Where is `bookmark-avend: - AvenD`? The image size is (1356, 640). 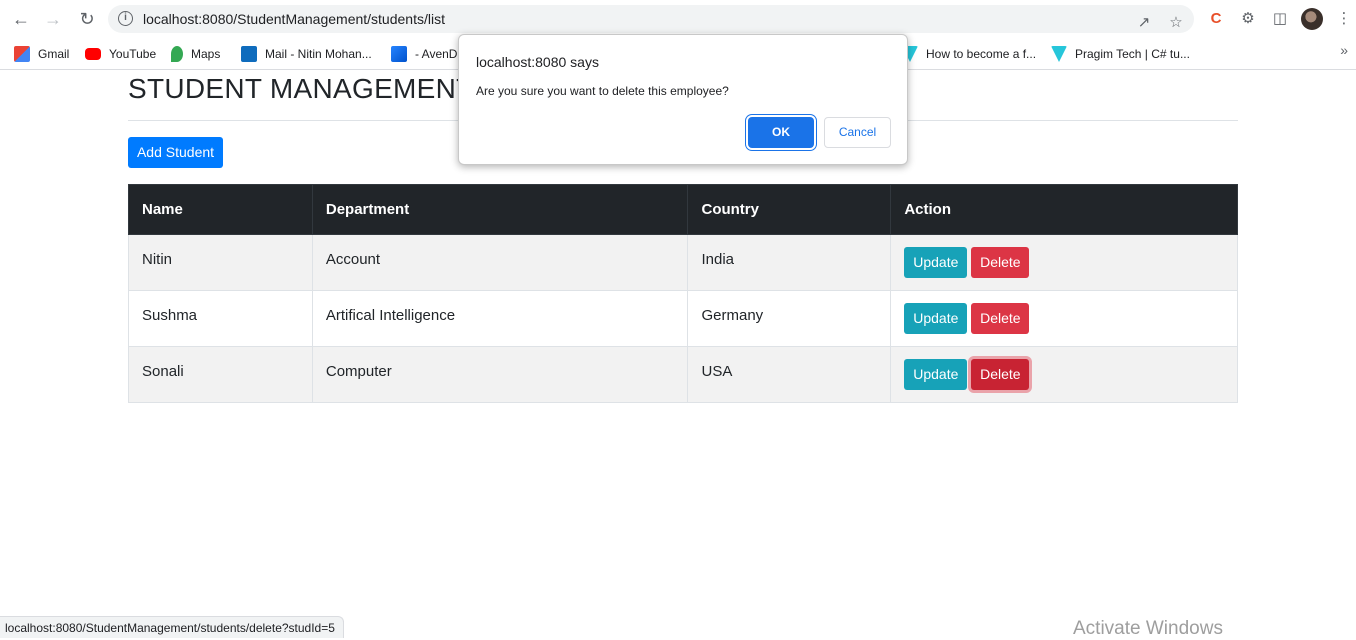 bookmark-avend: - AvenD is located at coordinates (424, 54).